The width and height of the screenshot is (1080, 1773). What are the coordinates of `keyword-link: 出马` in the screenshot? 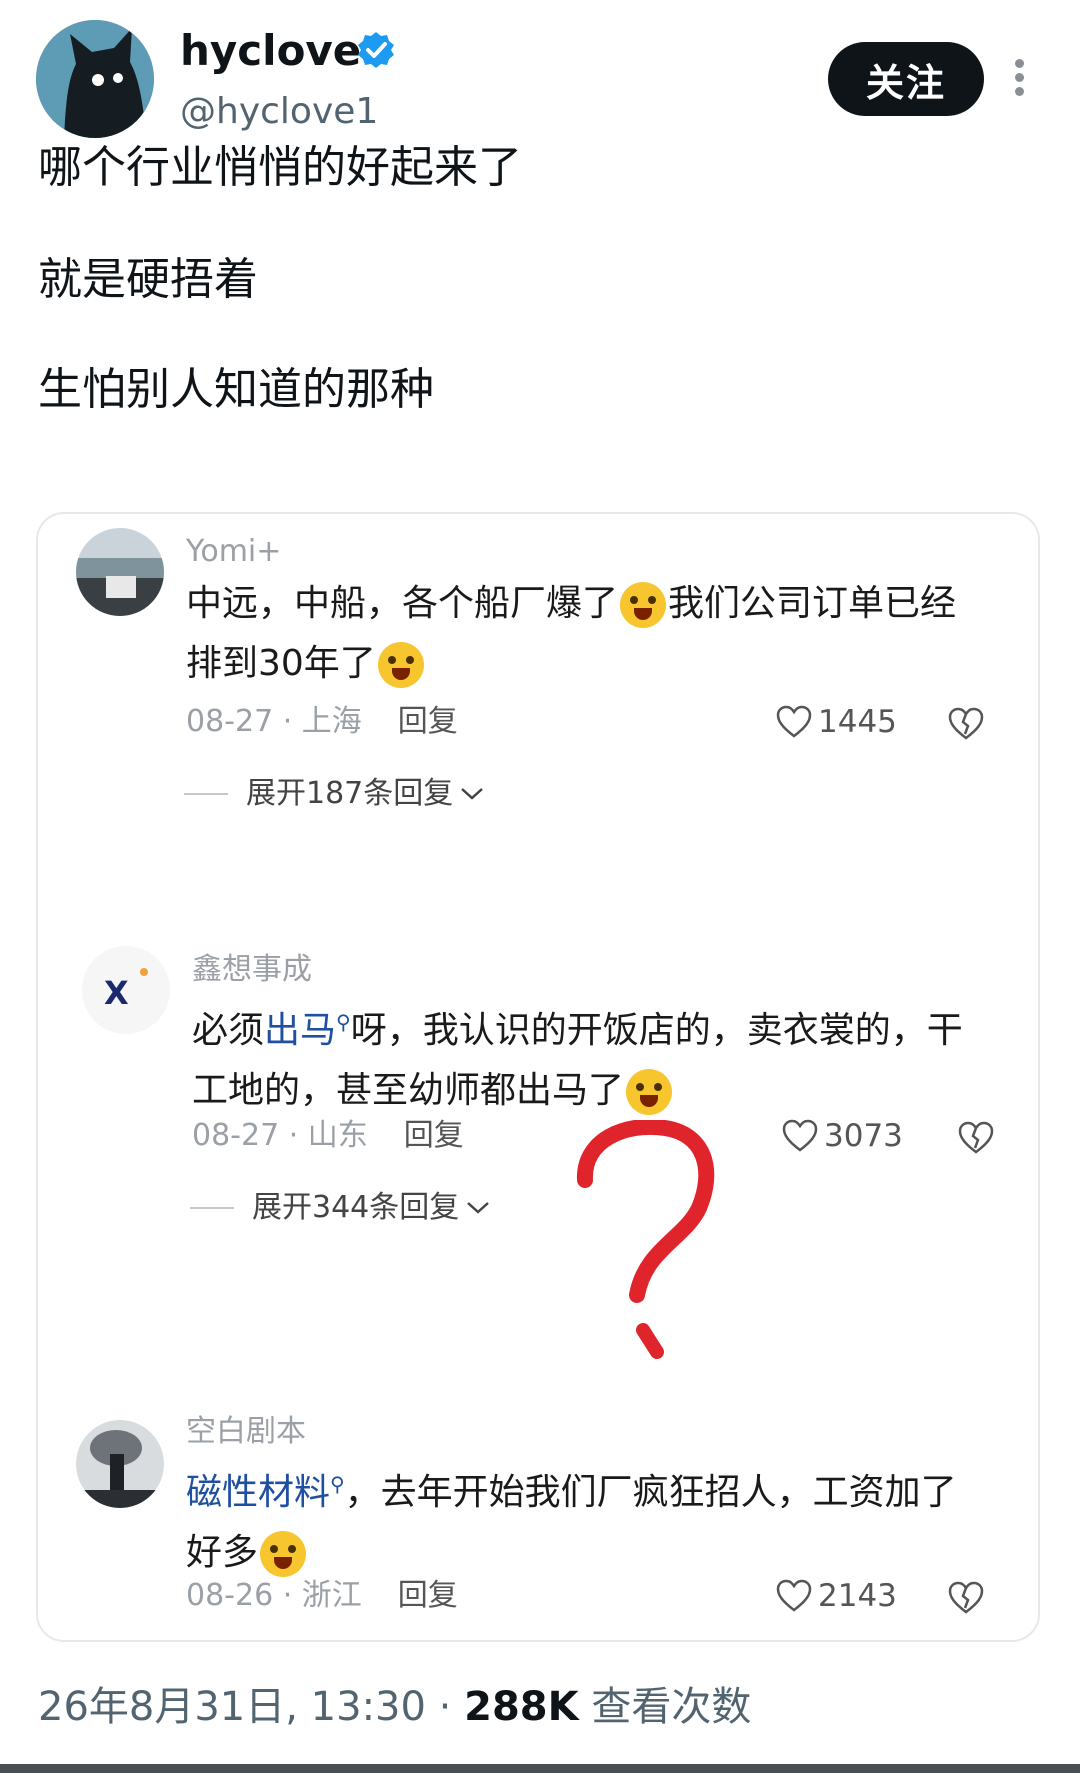 It's located at (300, 1030).